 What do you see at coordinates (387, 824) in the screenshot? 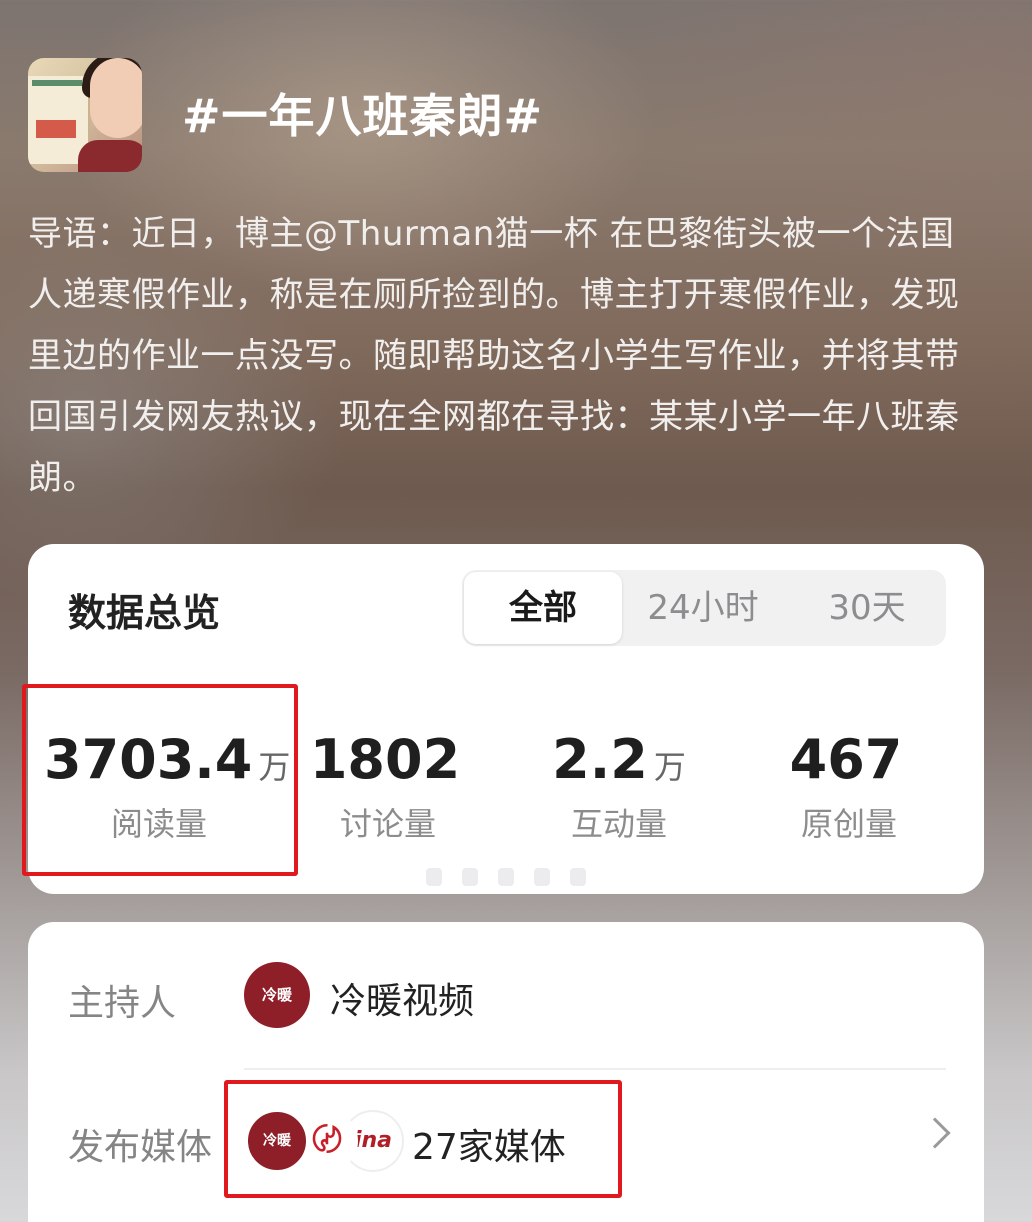
I see `stat-discussions-label: 讨论量` at bounding box center [387, 824].